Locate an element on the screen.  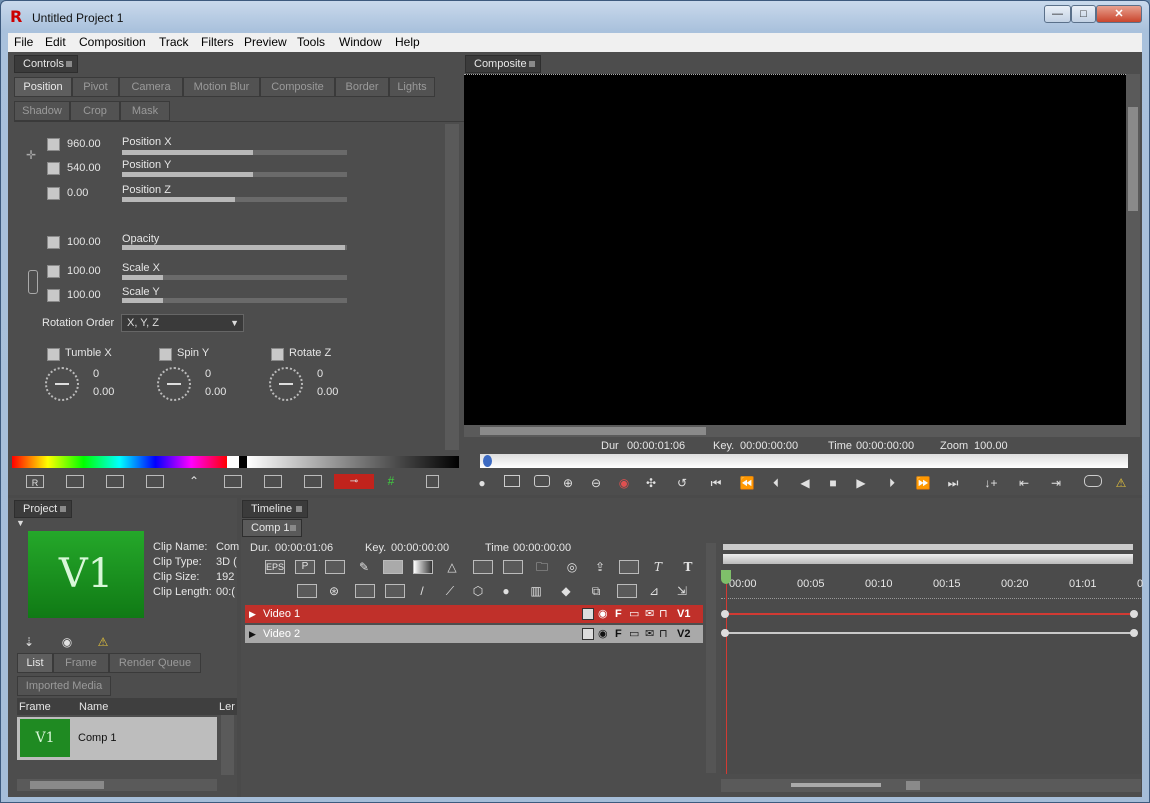
tab-position: Position is located at coordinates (43, 87).